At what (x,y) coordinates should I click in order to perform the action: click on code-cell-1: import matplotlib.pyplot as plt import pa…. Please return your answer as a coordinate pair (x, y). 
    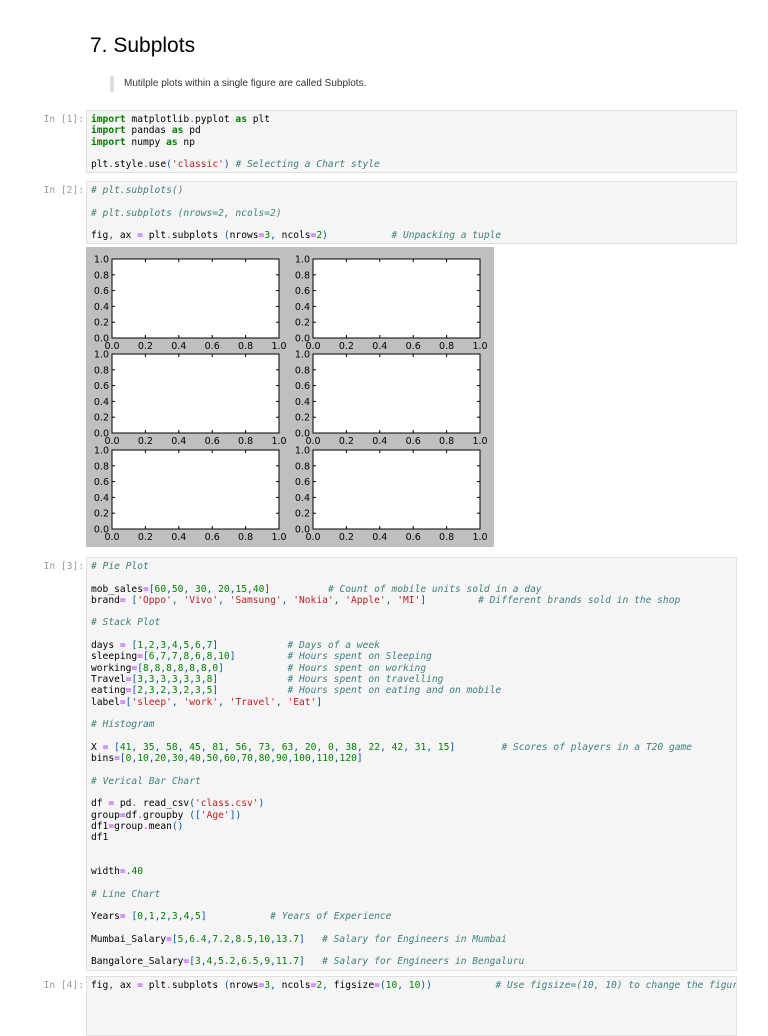
    Looking at the image, I should click on (411, 141).